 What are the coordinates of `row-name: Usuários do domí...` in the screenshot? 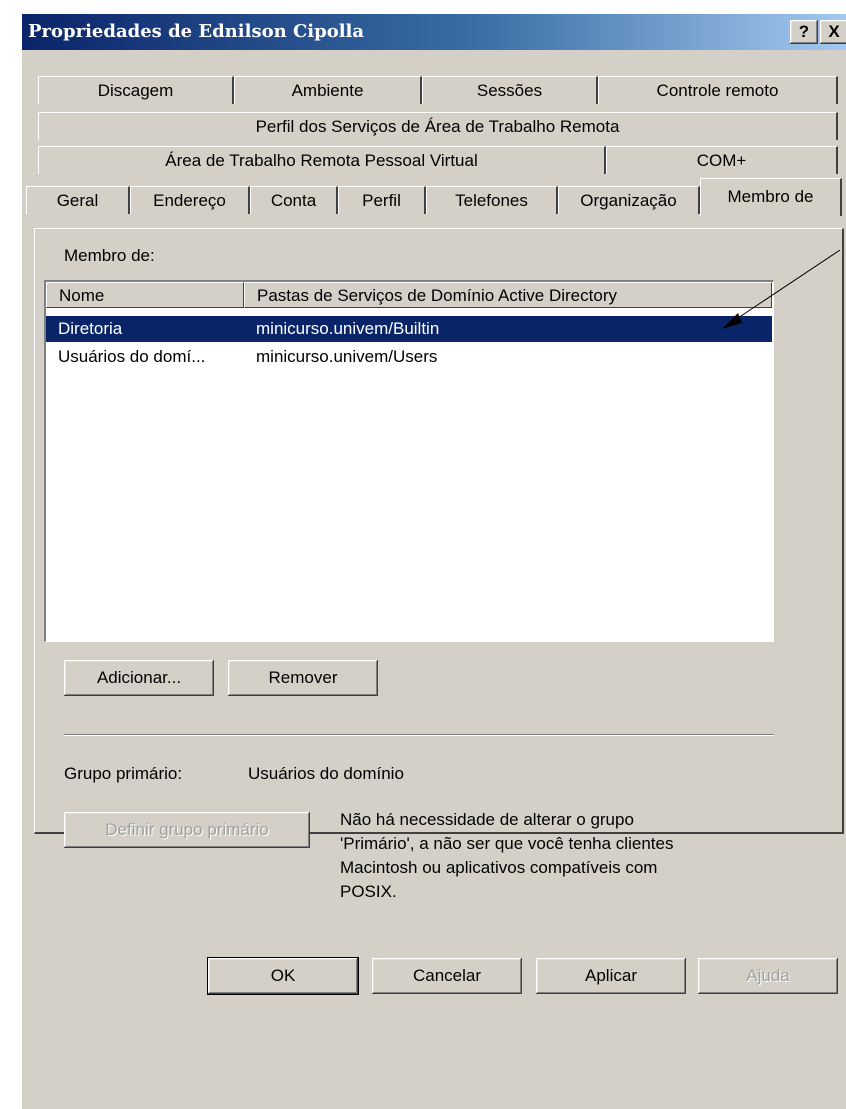 It's located at (132, 356).